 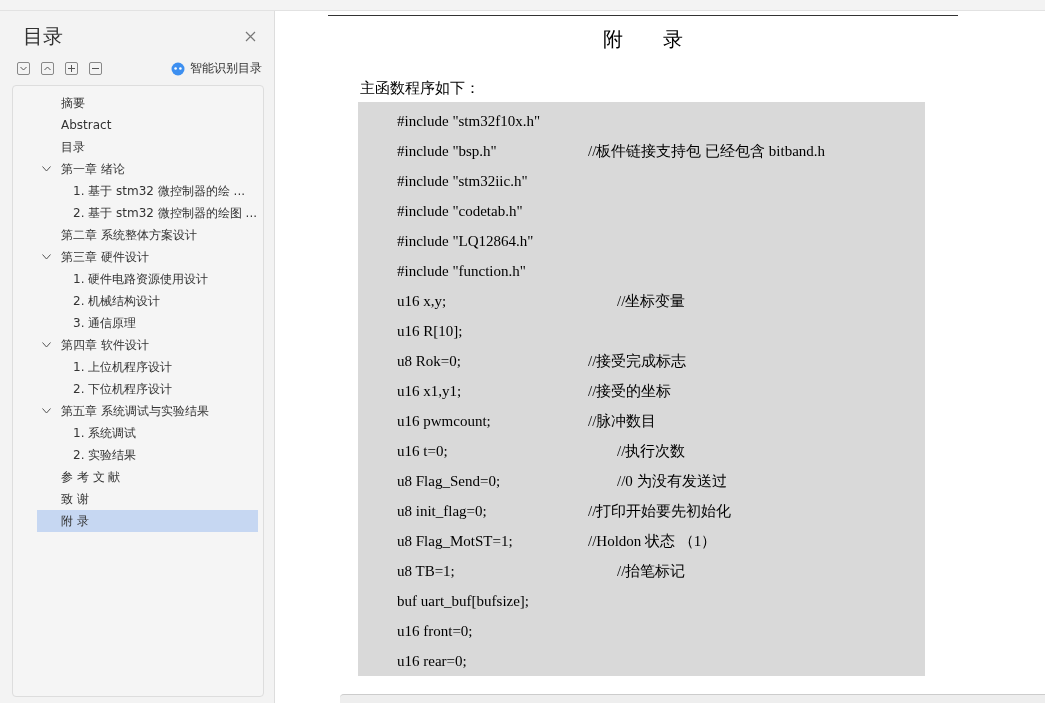 What do you see at coordinates (147, 323) in the screenshot?
I see `toc-item: 3. 通信原理` at bounding box center [147, 323].